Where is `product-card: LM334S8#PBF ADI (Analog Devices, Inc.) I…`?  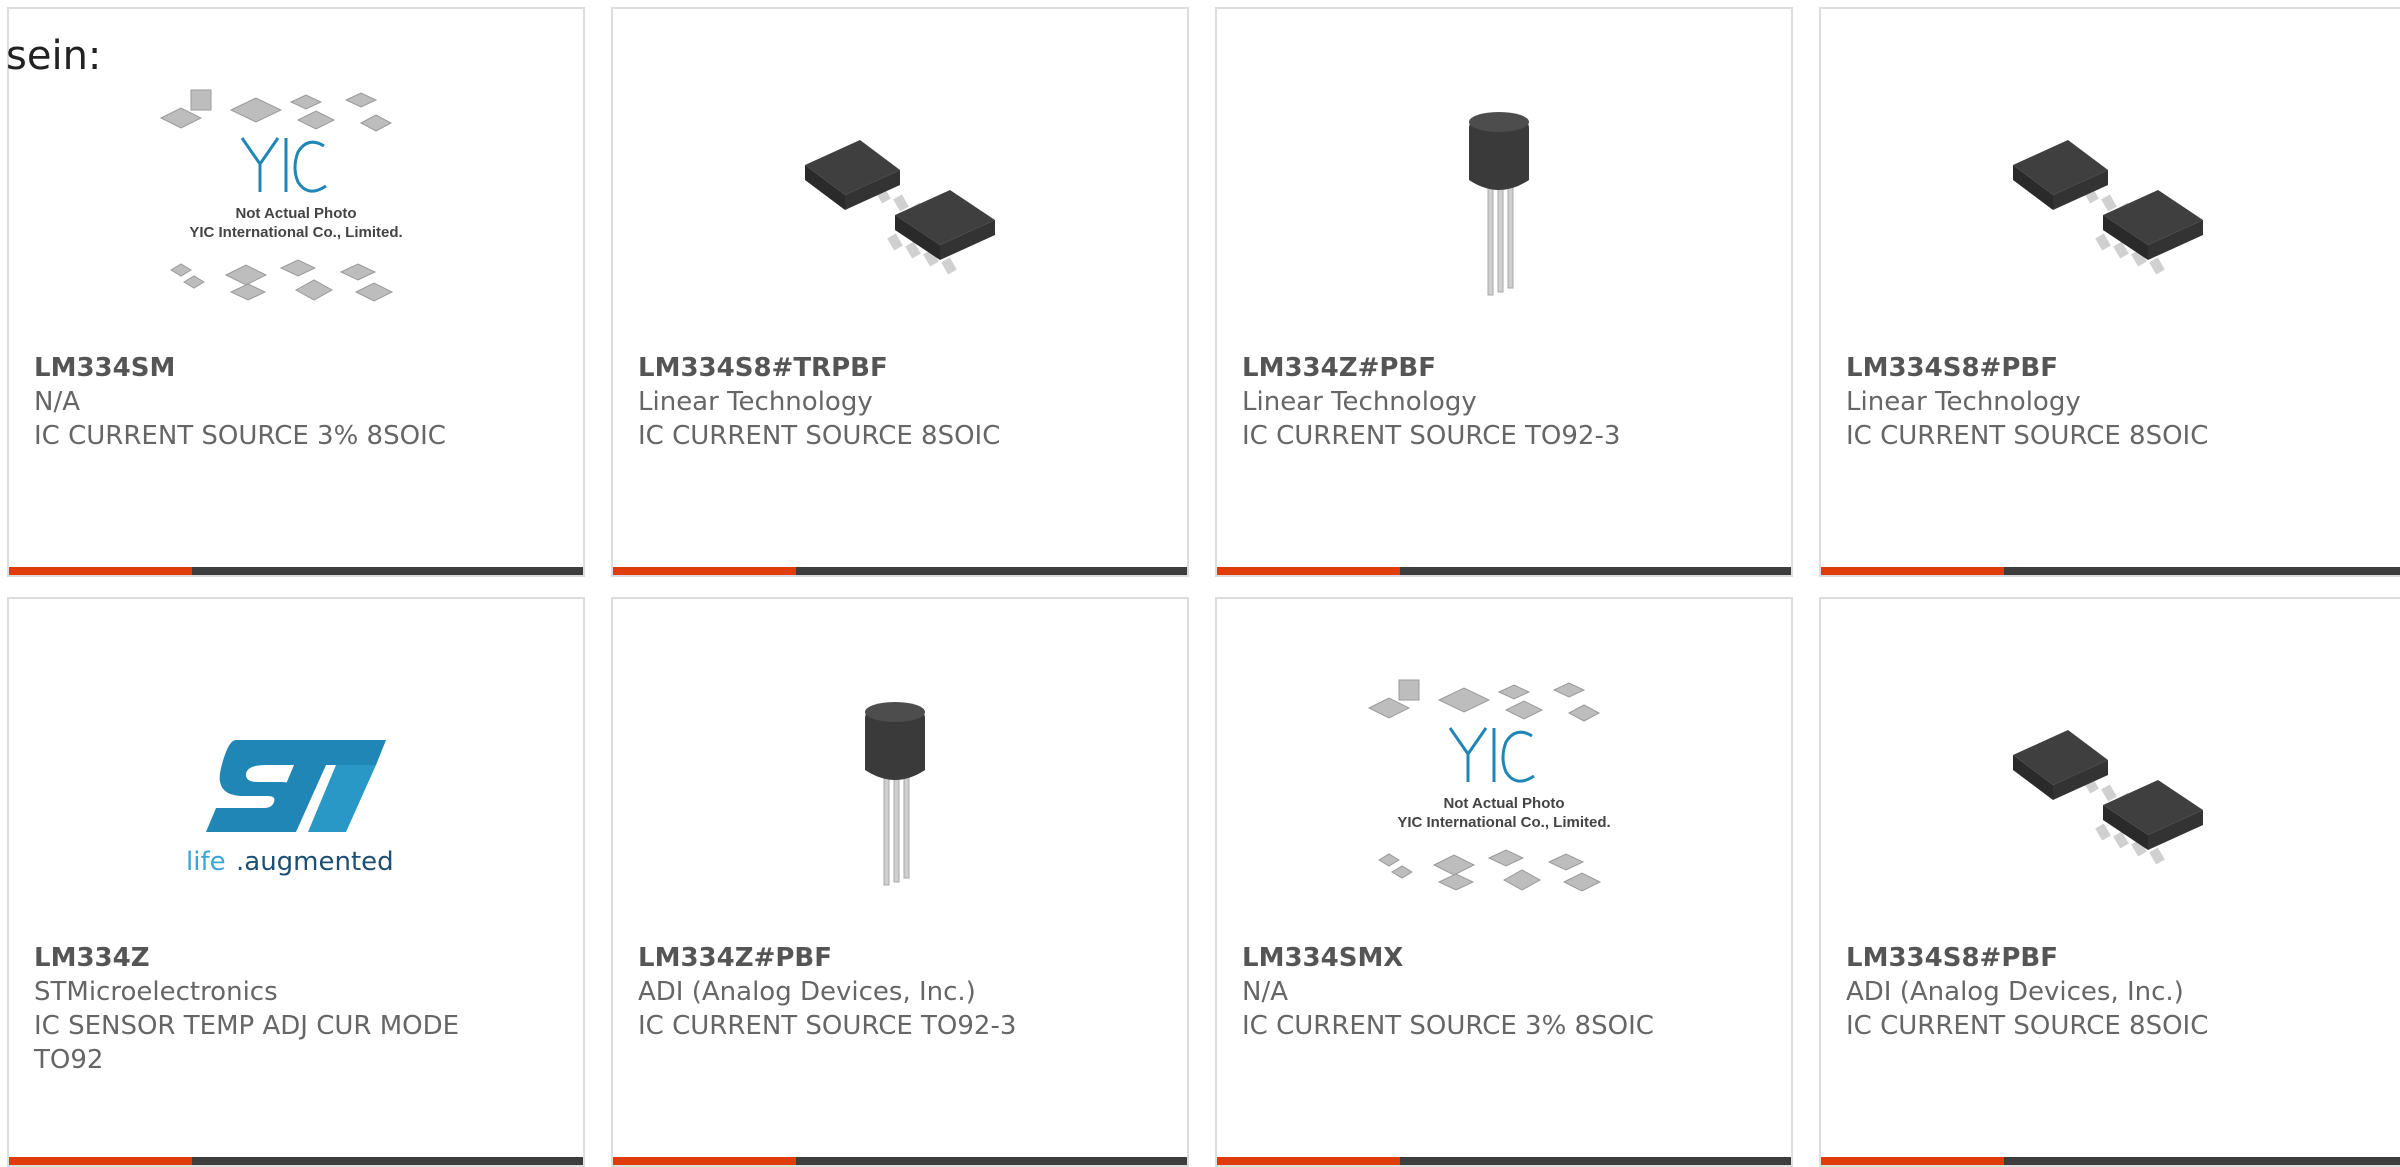
product-card: LM334S8#PBF ADI (Analog Devices, Inc.) I… is located at coordinates (2109, 882).